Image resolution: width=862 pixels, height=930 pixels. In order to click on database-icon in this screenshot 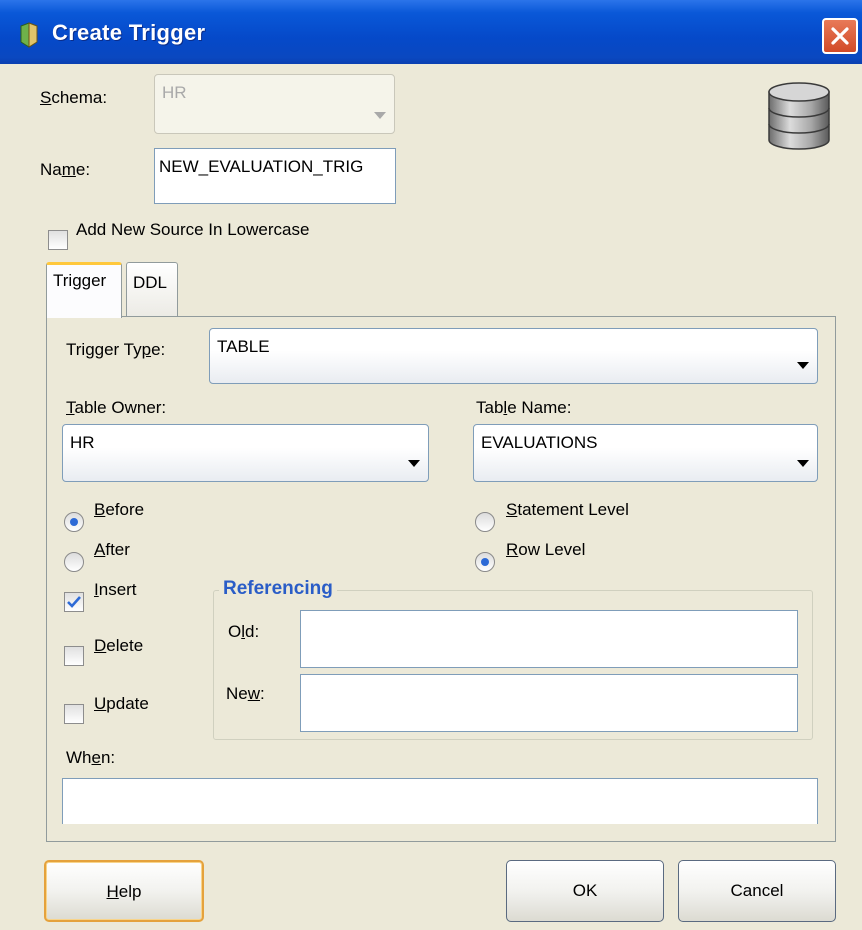, I will do `click(799, 116)`.